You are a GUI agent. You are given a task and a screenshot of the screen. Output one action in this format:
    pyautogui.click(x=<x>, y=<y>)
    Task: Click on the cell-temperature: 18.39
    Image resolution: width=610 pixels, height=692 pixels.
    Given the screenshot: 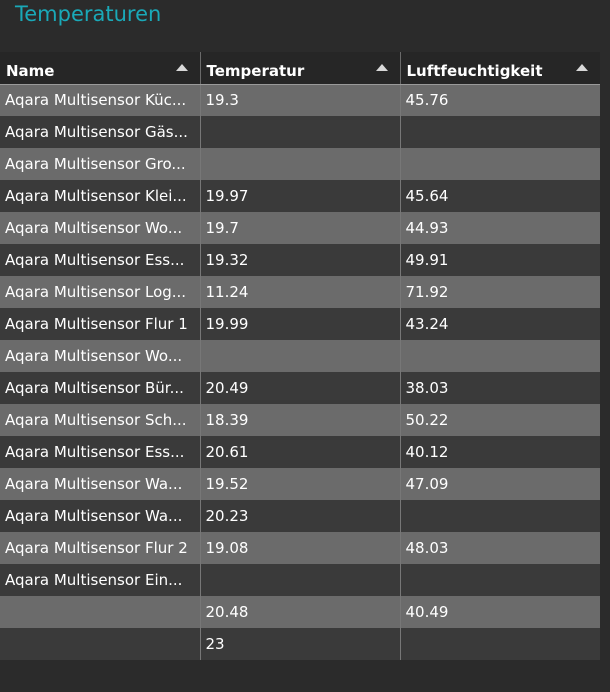 What is the action you would take?
    pyautogui.click(x=299, y=420)
    